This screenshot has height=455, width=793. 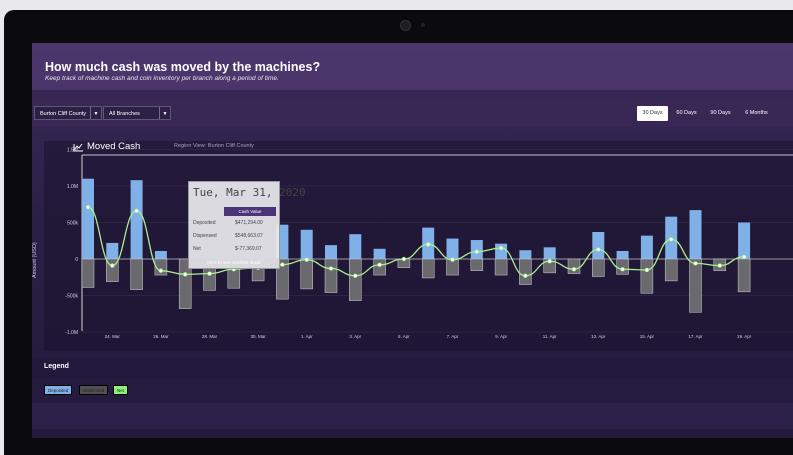 I want to click on x-tick-label: 24. Mar, so click(x=113, y=336).